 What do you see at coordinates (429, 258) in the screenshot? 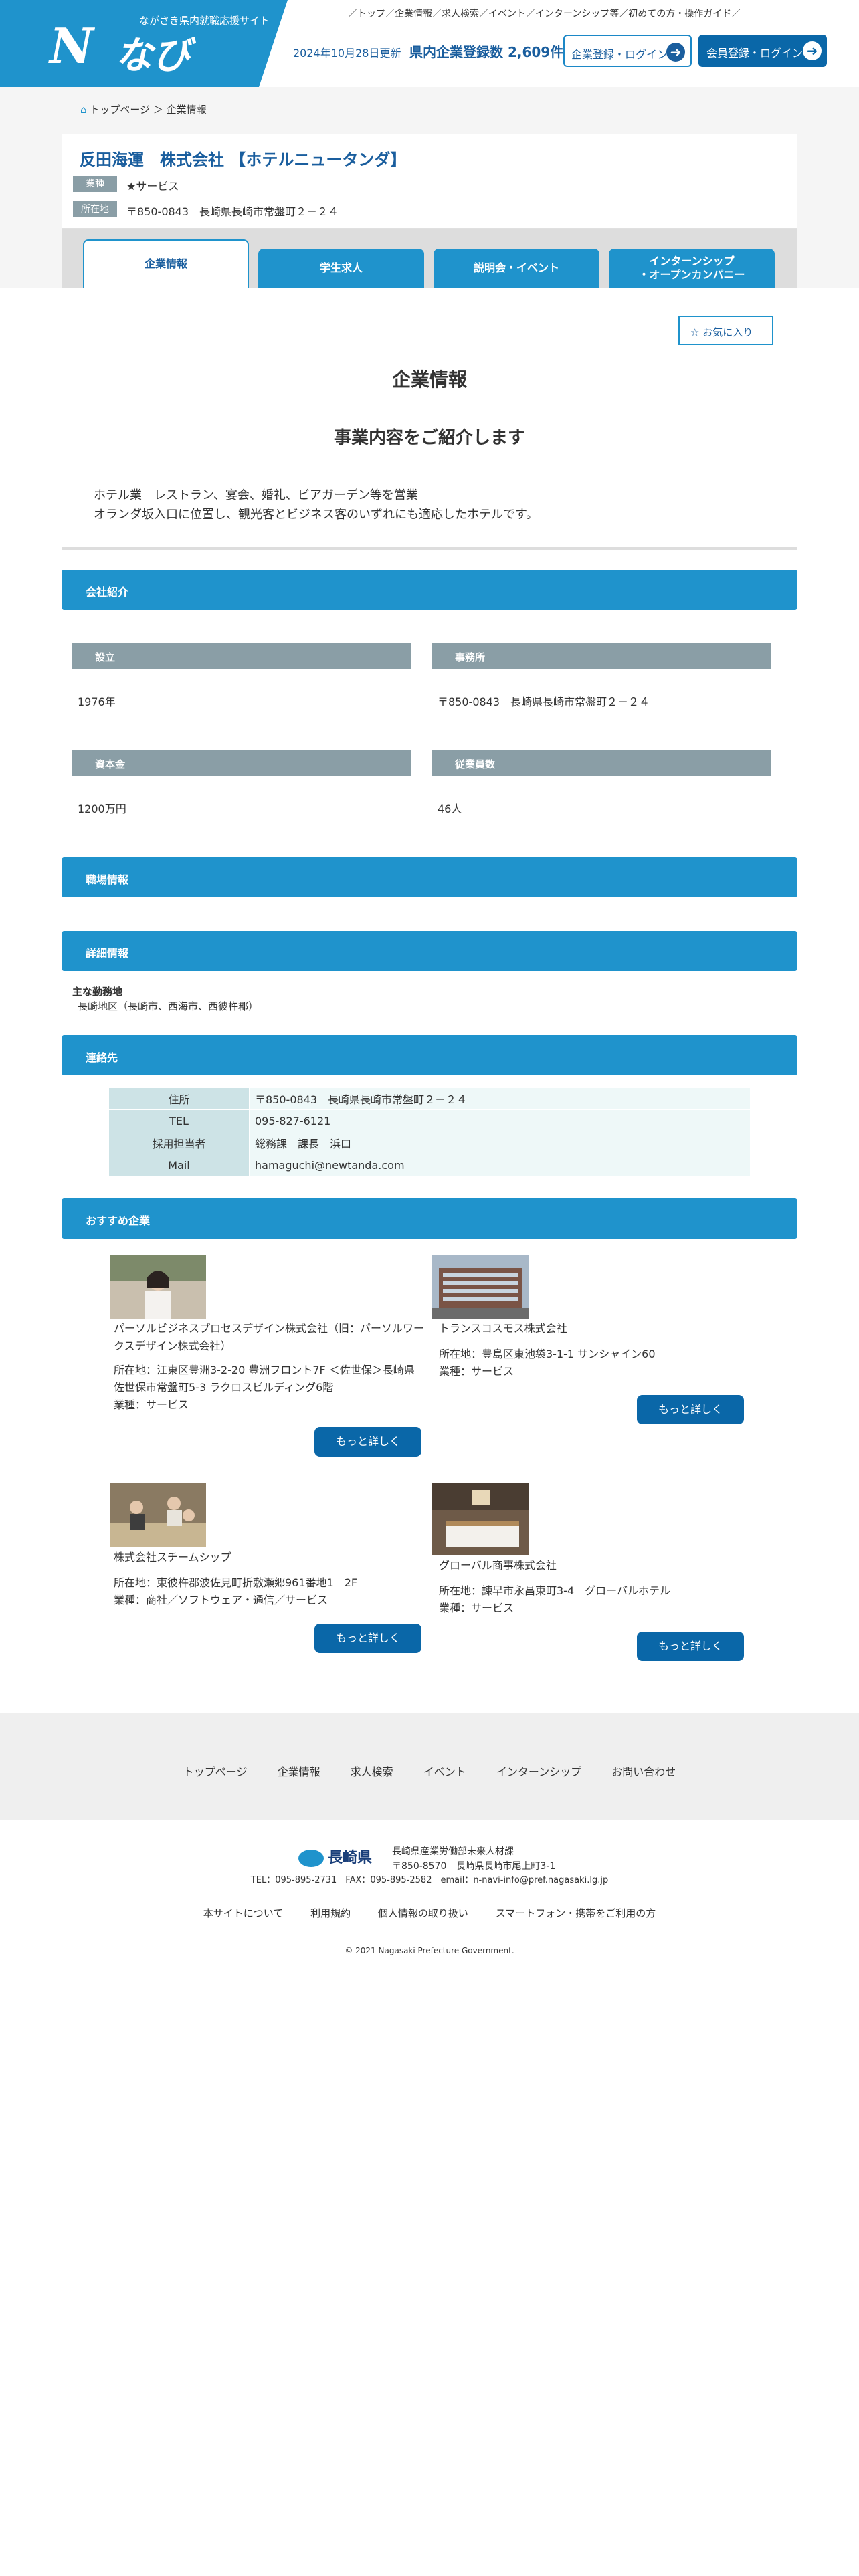
I see `company-tabs: 企業情報 学生求人 説明会・イベント インターンシップ ・オープンカンパニー` at bounding box center [429, 258].